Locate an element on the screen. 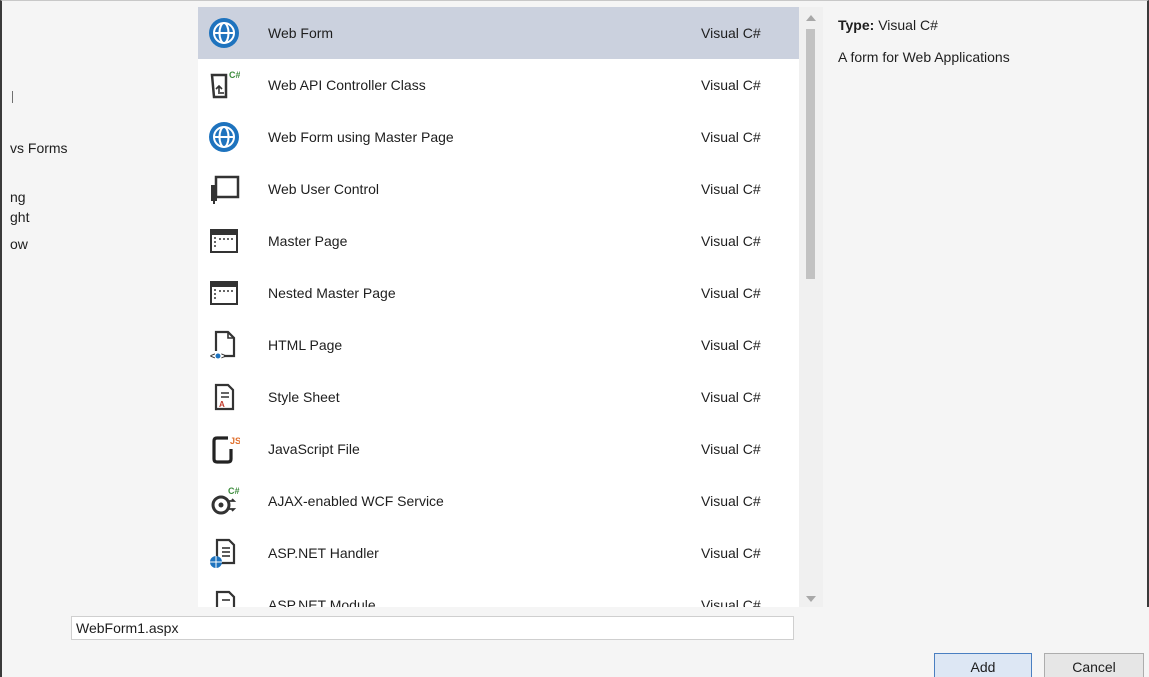 This screenshot has height=677, width=1149. template-name: Web API Controller Class is located at coordinates (347, 85).